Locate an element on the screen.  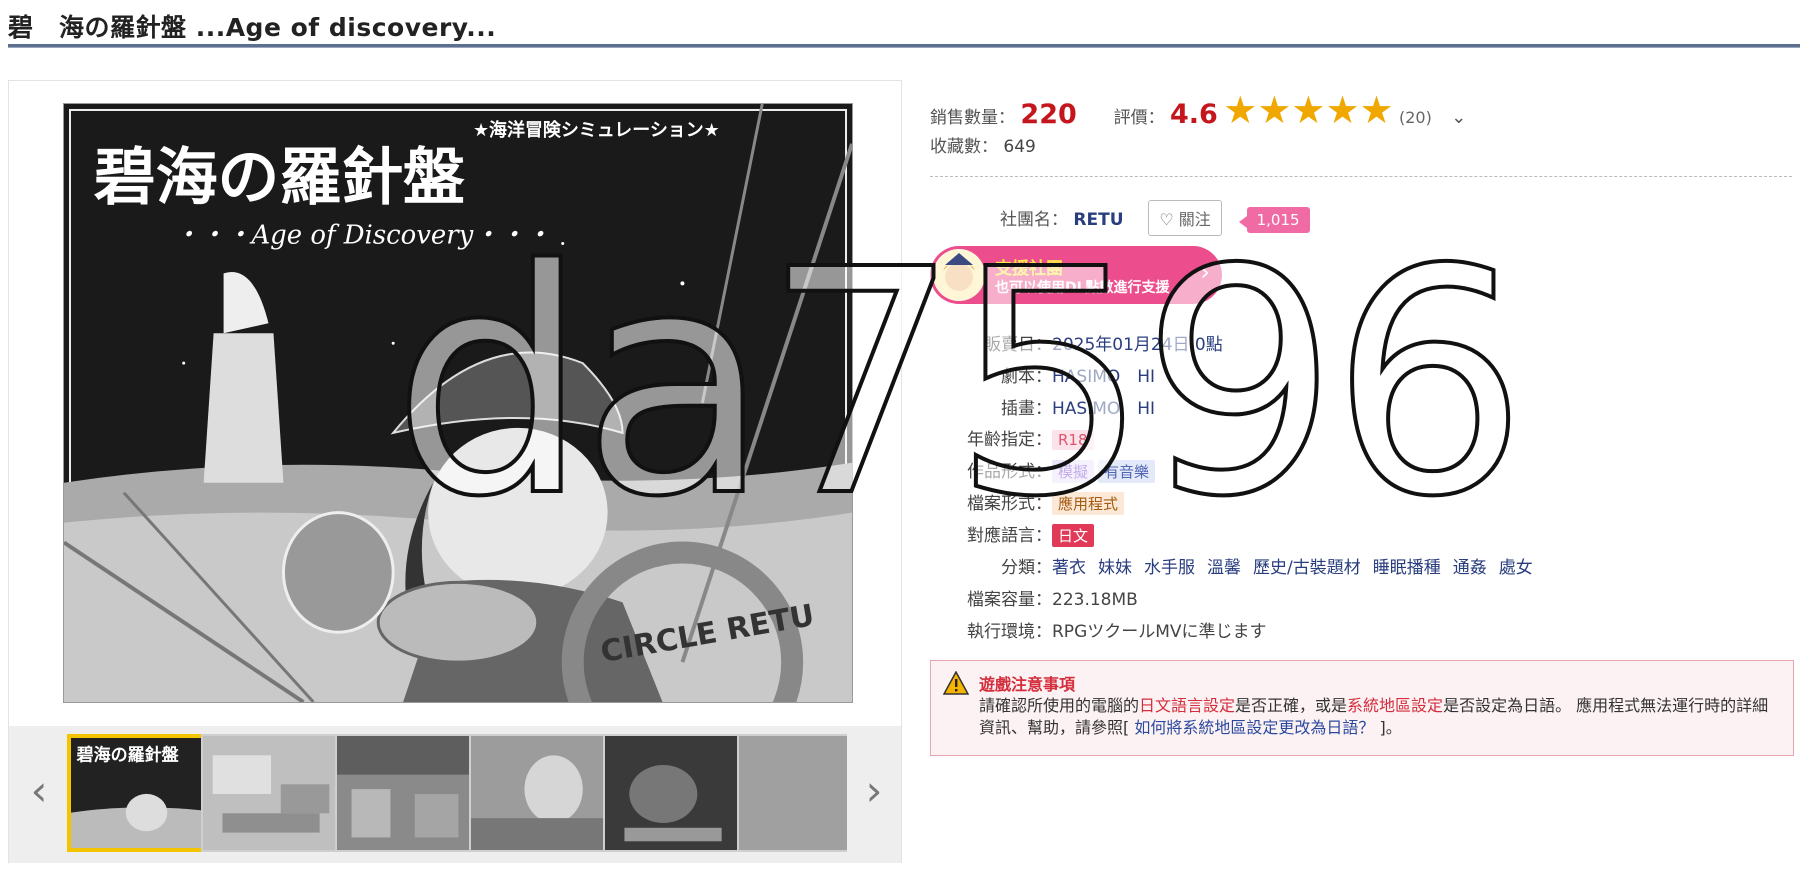
favorites-label: 收藏數： is located at coordinates (964, 147).